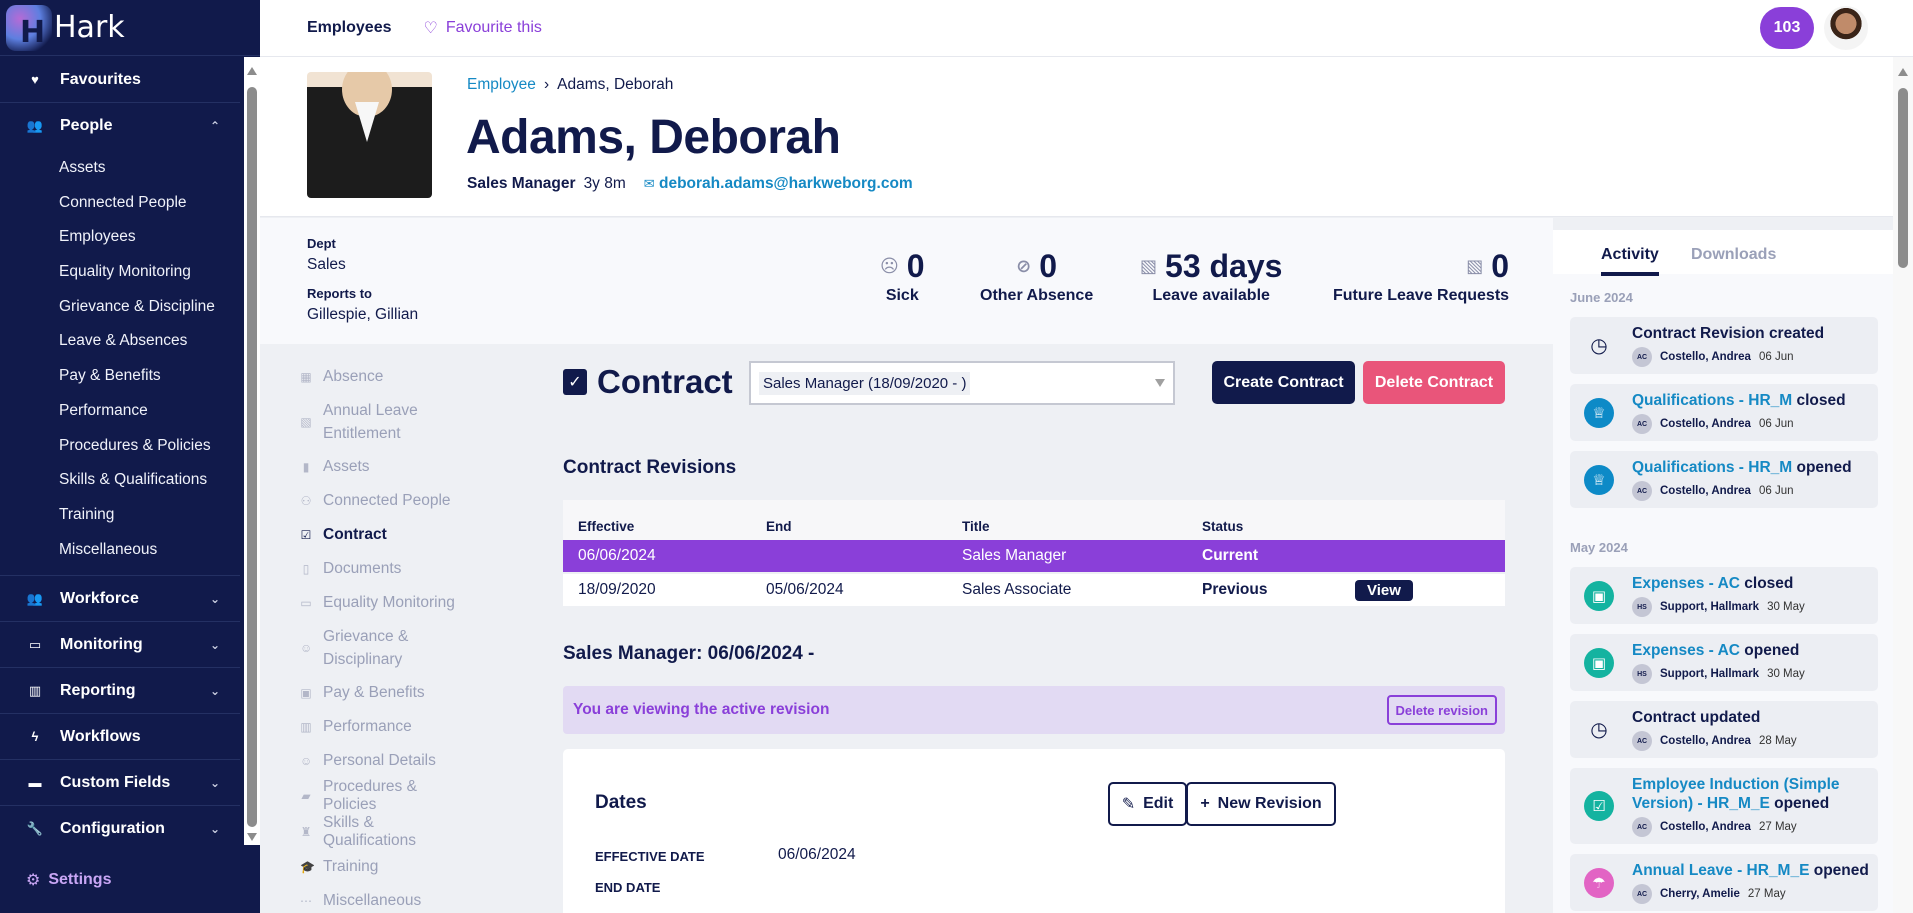  What do you see at coordinates (326, 264) in the screenshot?
I see `dept-value: Sales` at bounding box center [326, 264].